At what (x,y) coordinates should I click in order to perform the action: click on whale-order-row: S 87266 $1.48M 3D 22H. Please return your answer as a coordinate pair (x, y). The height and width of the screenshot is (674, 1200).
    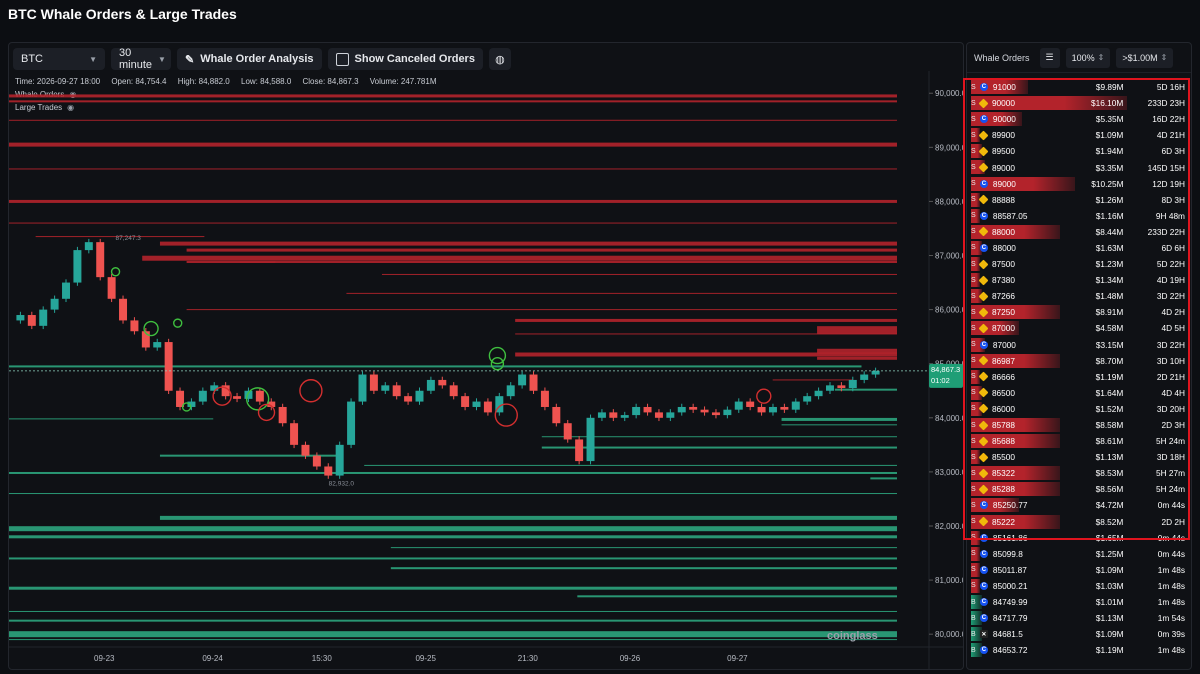
    Looking at the image, I should click on (1079, 296).